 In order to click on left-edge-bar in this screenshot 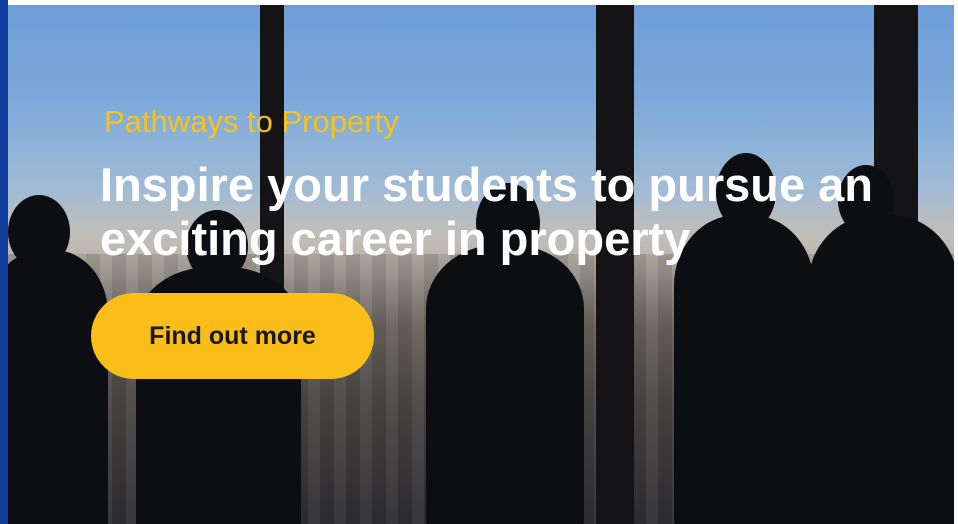, I will do `click(4, 262)`.